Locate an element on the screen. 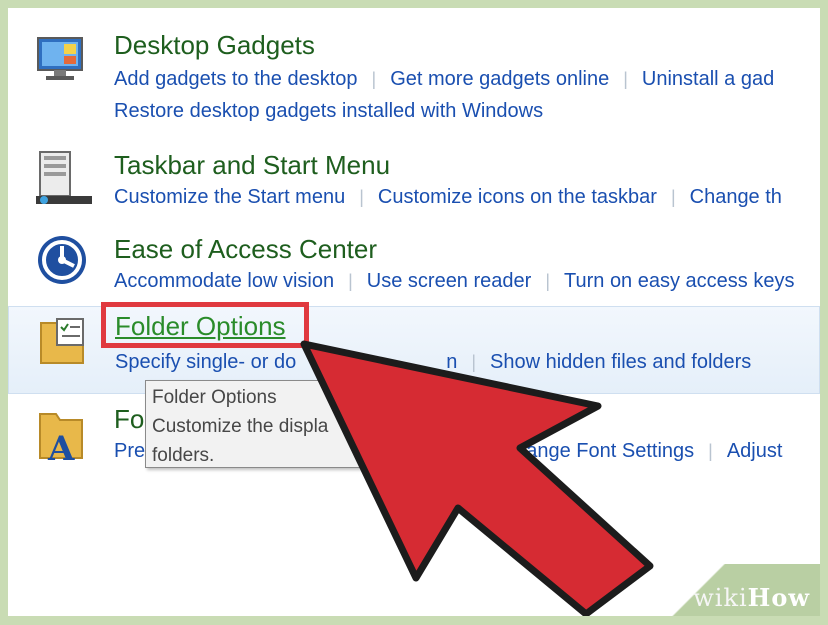  watermark-how: How is located at coordinates (778, 597).